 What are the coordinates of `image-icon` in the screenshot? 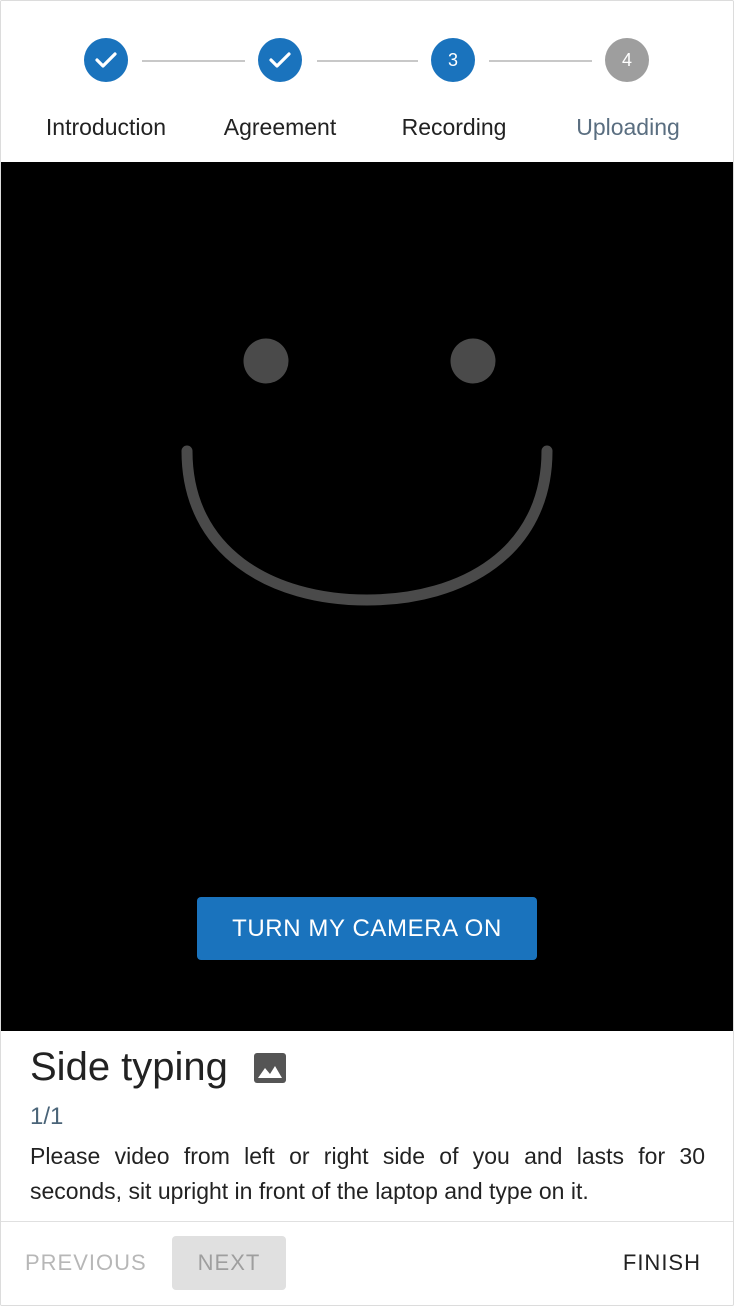 It's located at (270, 1068).